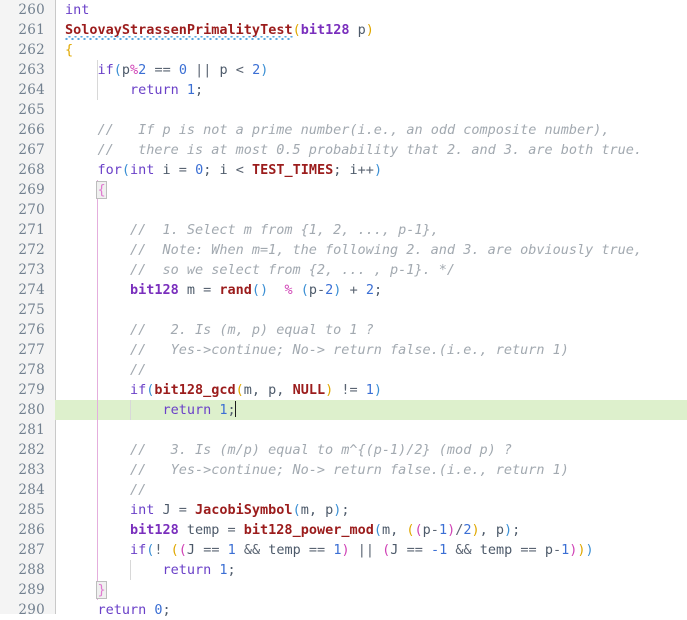  I want to click on code-comment: // so we select from {2, ... , p-1}. */, so click(292, 270).